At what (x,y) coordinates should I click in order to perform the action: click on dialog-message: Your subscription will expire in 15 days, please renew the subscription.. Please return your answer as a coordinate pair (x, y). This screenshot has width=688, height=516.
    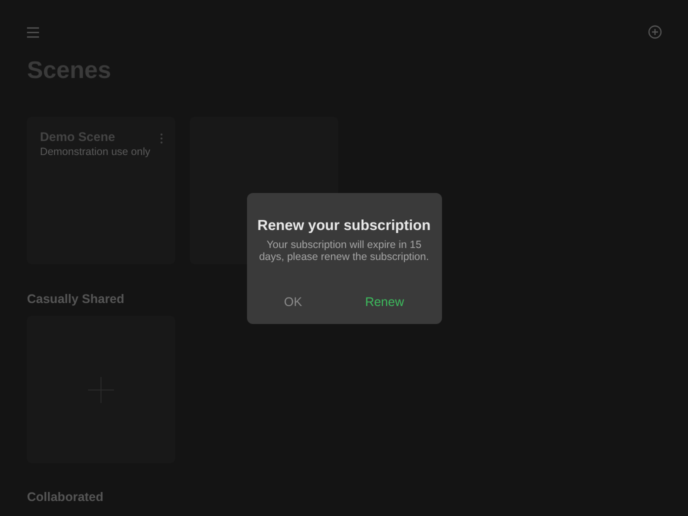
    Looking at the image, I should click on (344, 251).